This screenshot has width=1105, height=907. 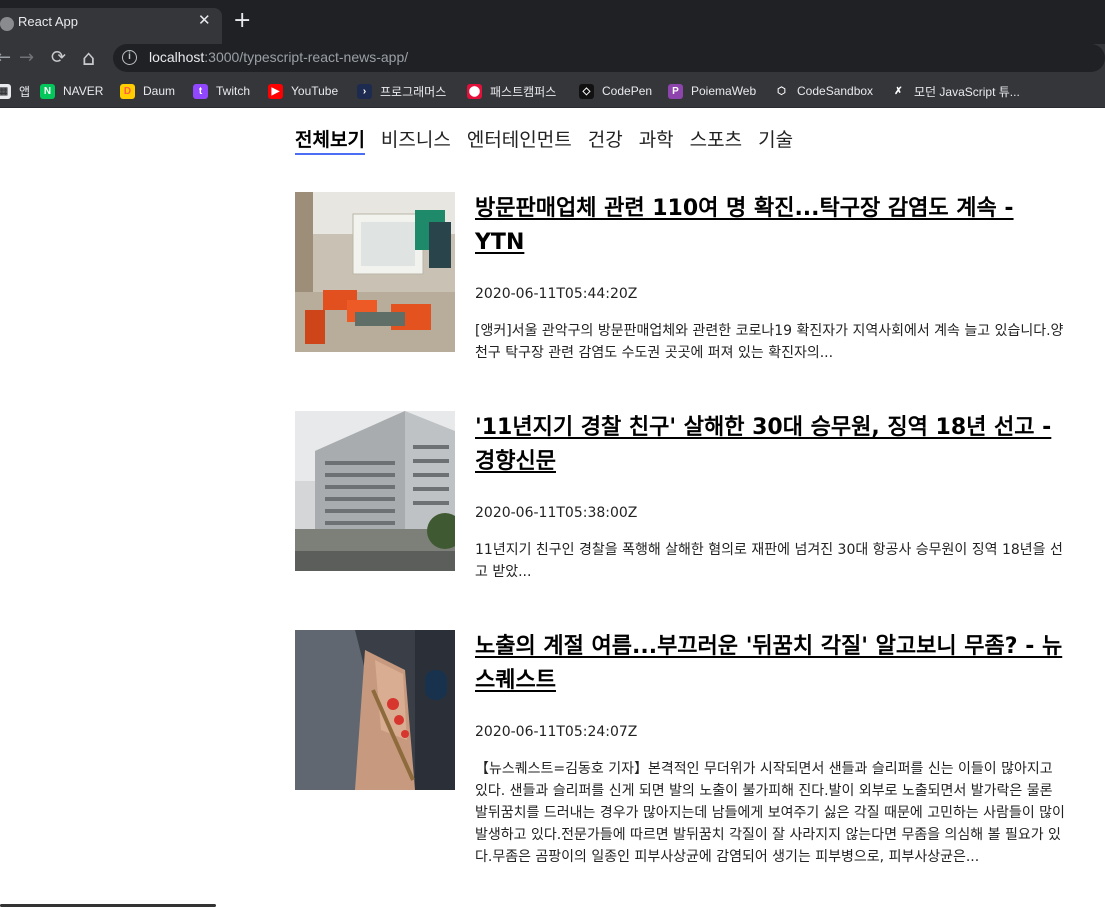 I want to click on home-icon: ⌂, so click(x=88, y=58).